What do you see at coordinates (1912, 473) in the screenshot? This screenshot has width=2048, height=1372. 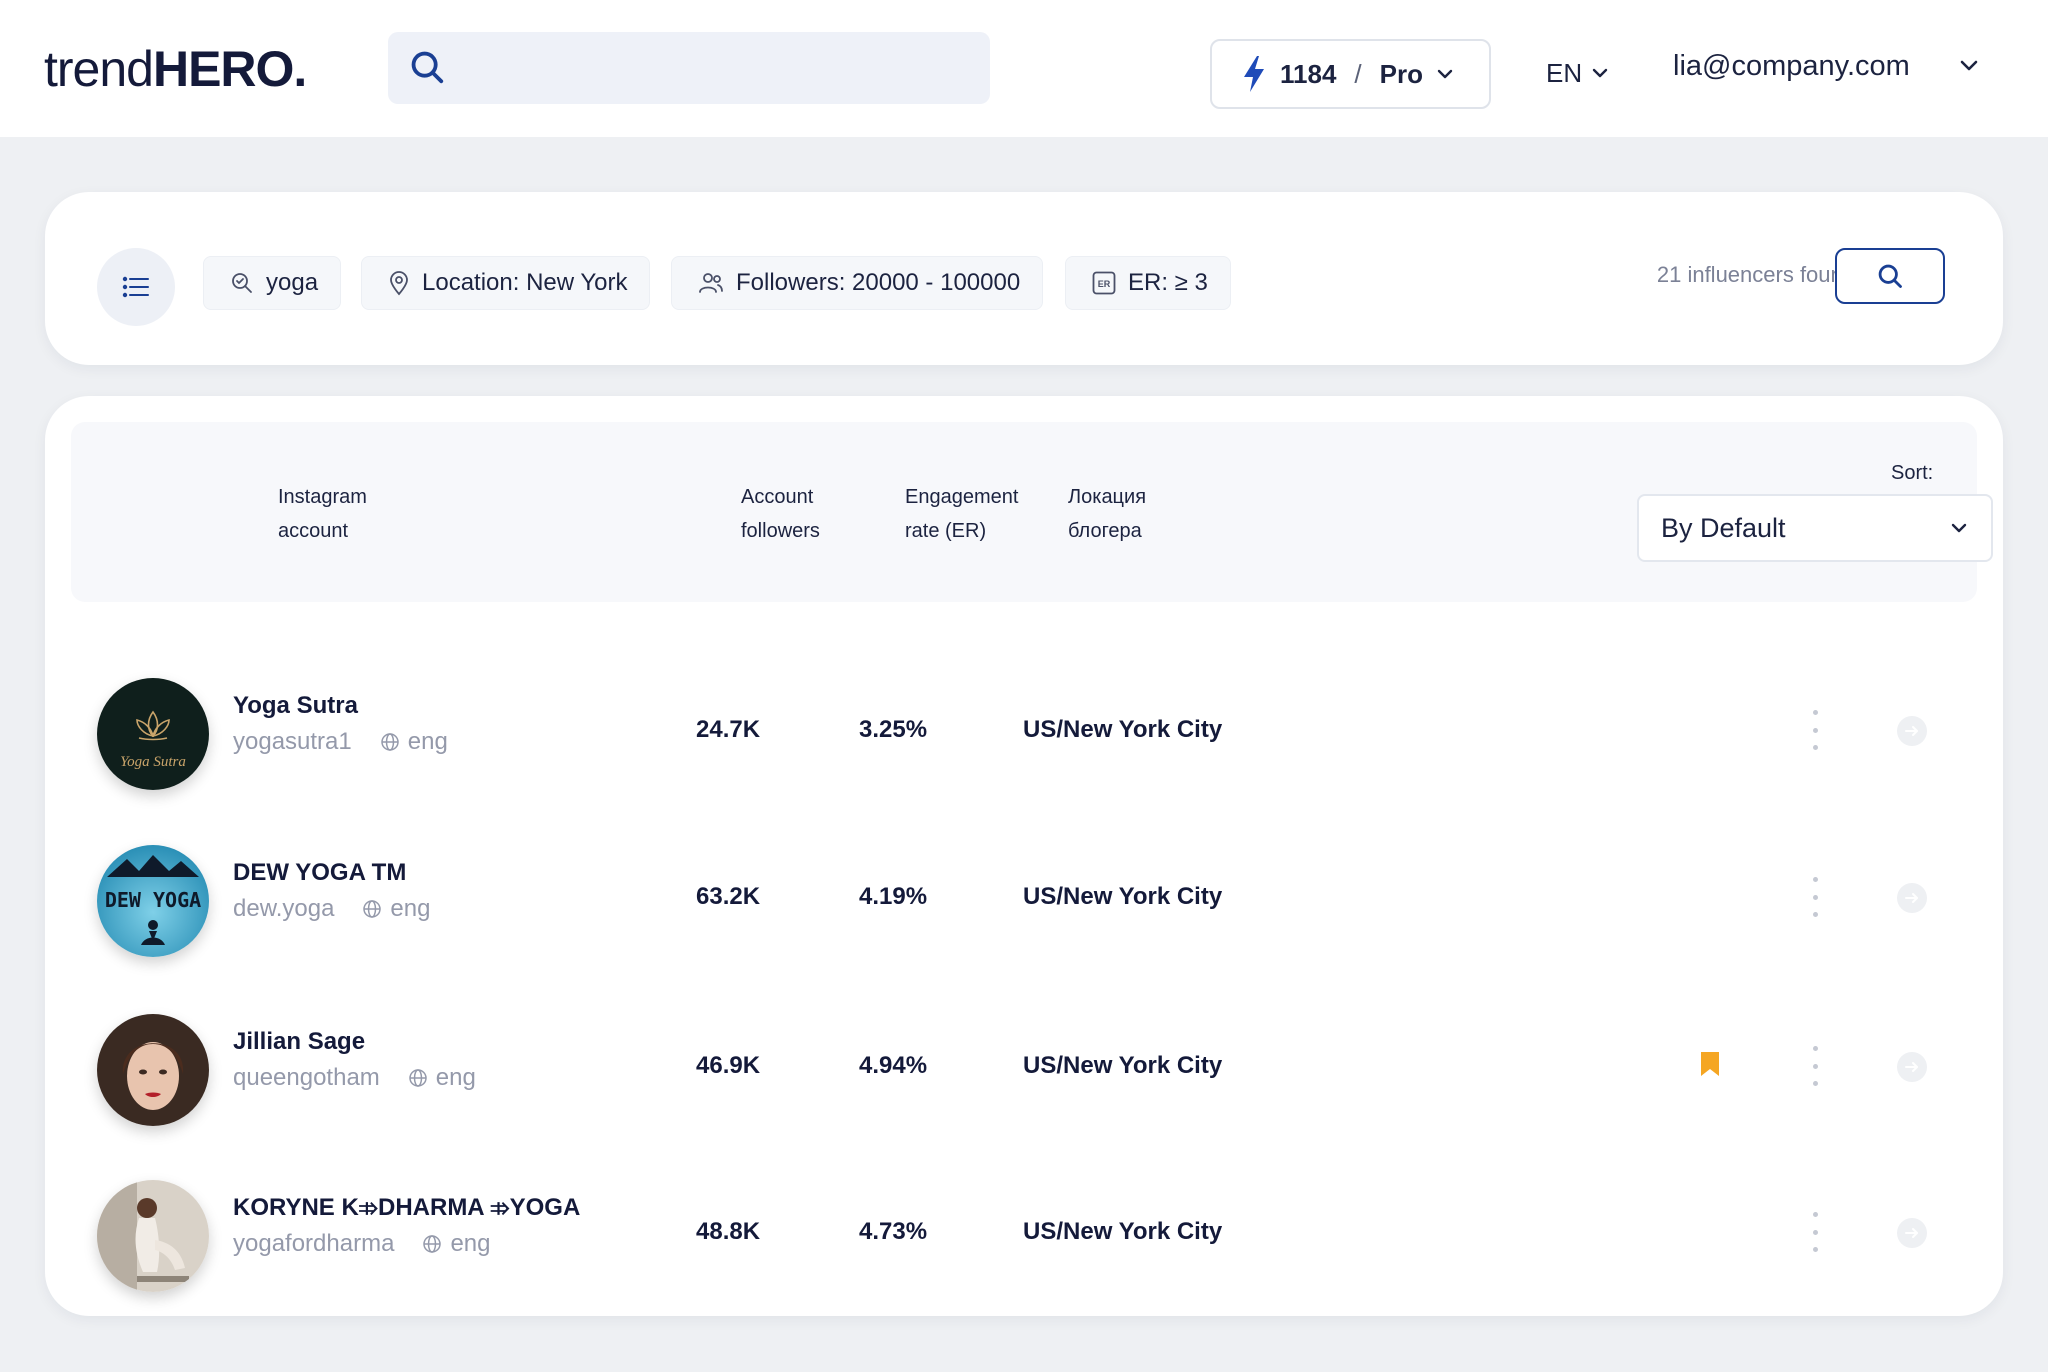 I see `sort-label: Sort:` at bounding box center [1912, 473].